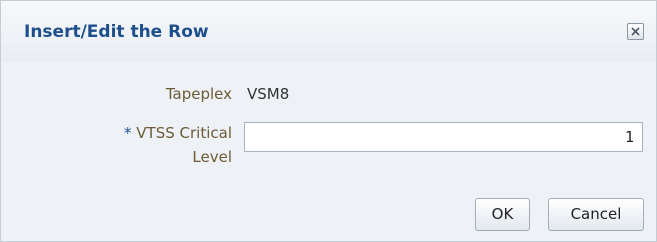 Image resolution: width=657 pixels, height=242 pixels. I want to click on vtss-label-line1: * VTSS Critical, so click(178, 133).